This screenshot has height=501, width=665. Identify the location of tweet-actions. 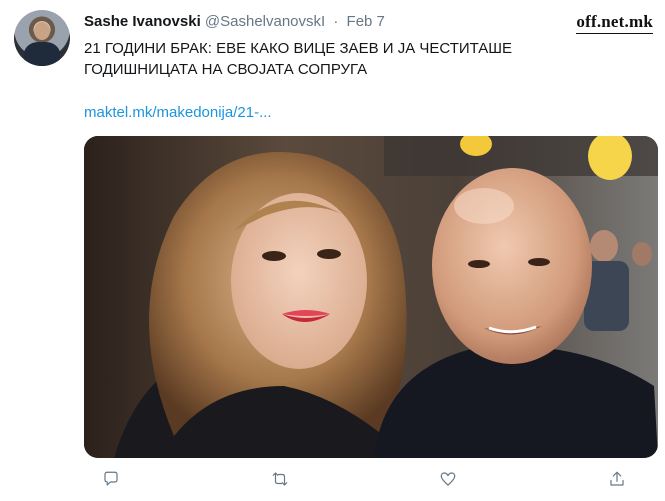
(371, 482).